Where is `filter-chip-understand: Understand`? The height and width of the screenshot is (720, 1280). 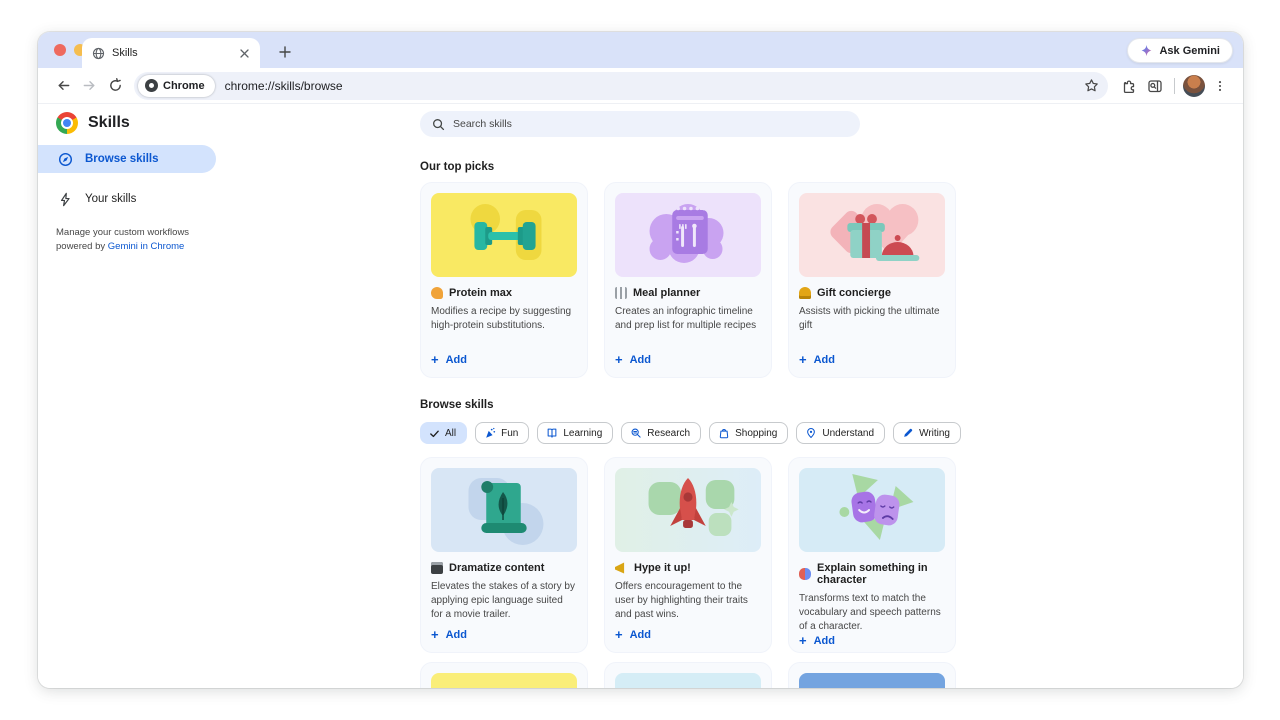 filter-chip-understand: Understand is located at coordinates (841, 433).